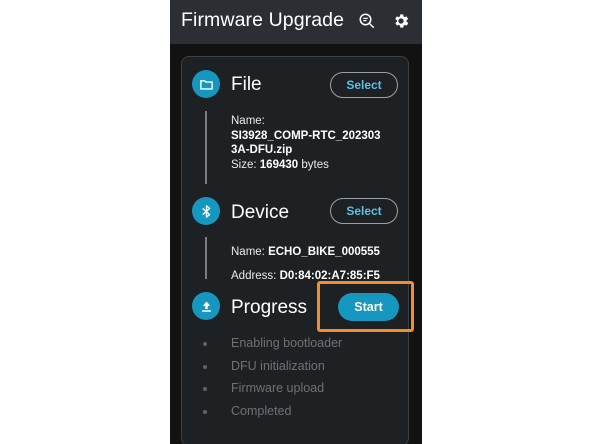  I want to click on device-name-row: Name: ECHO_BIKE_000555, so click(305, 252).